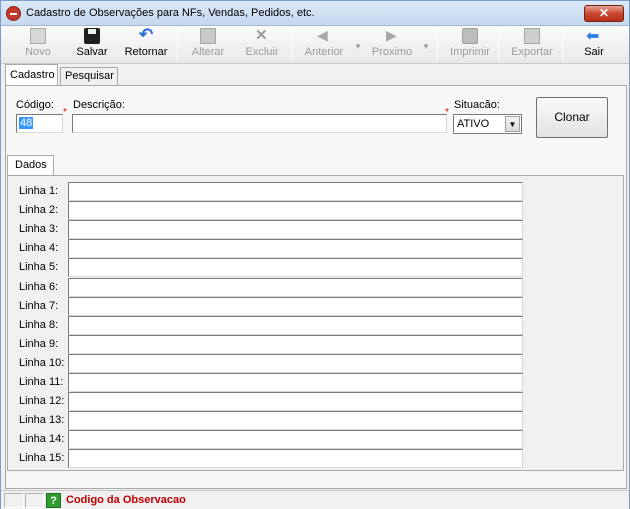 The width and height of the screenshot is (630, 509). Describe the element at coordinates (39, 306) in the screenshot. I see `line-label: Linha 7:` at that location.